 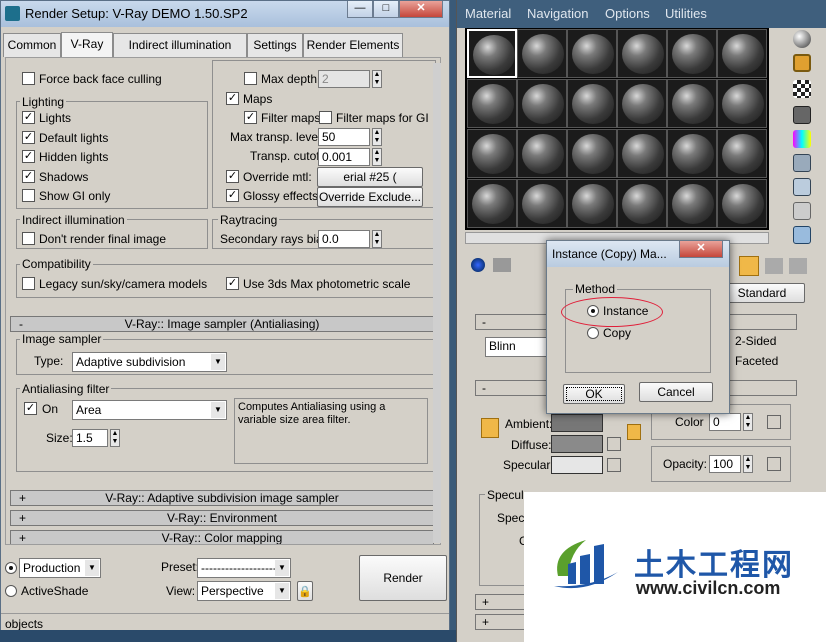 What do you see at coordinates (614, 465) in the screenshot?
I see `specular-map-button` at bounding box center [614, 465].